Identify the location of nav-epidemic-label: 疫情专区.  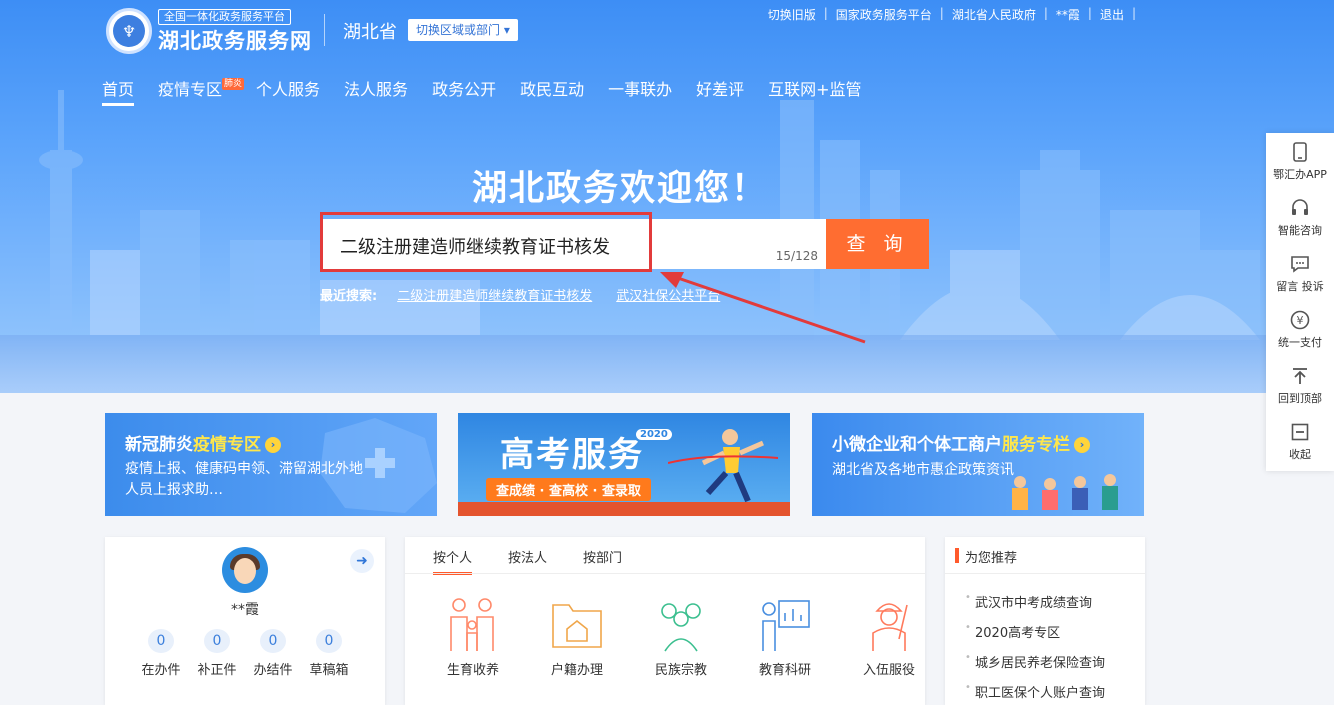
(190, 89).